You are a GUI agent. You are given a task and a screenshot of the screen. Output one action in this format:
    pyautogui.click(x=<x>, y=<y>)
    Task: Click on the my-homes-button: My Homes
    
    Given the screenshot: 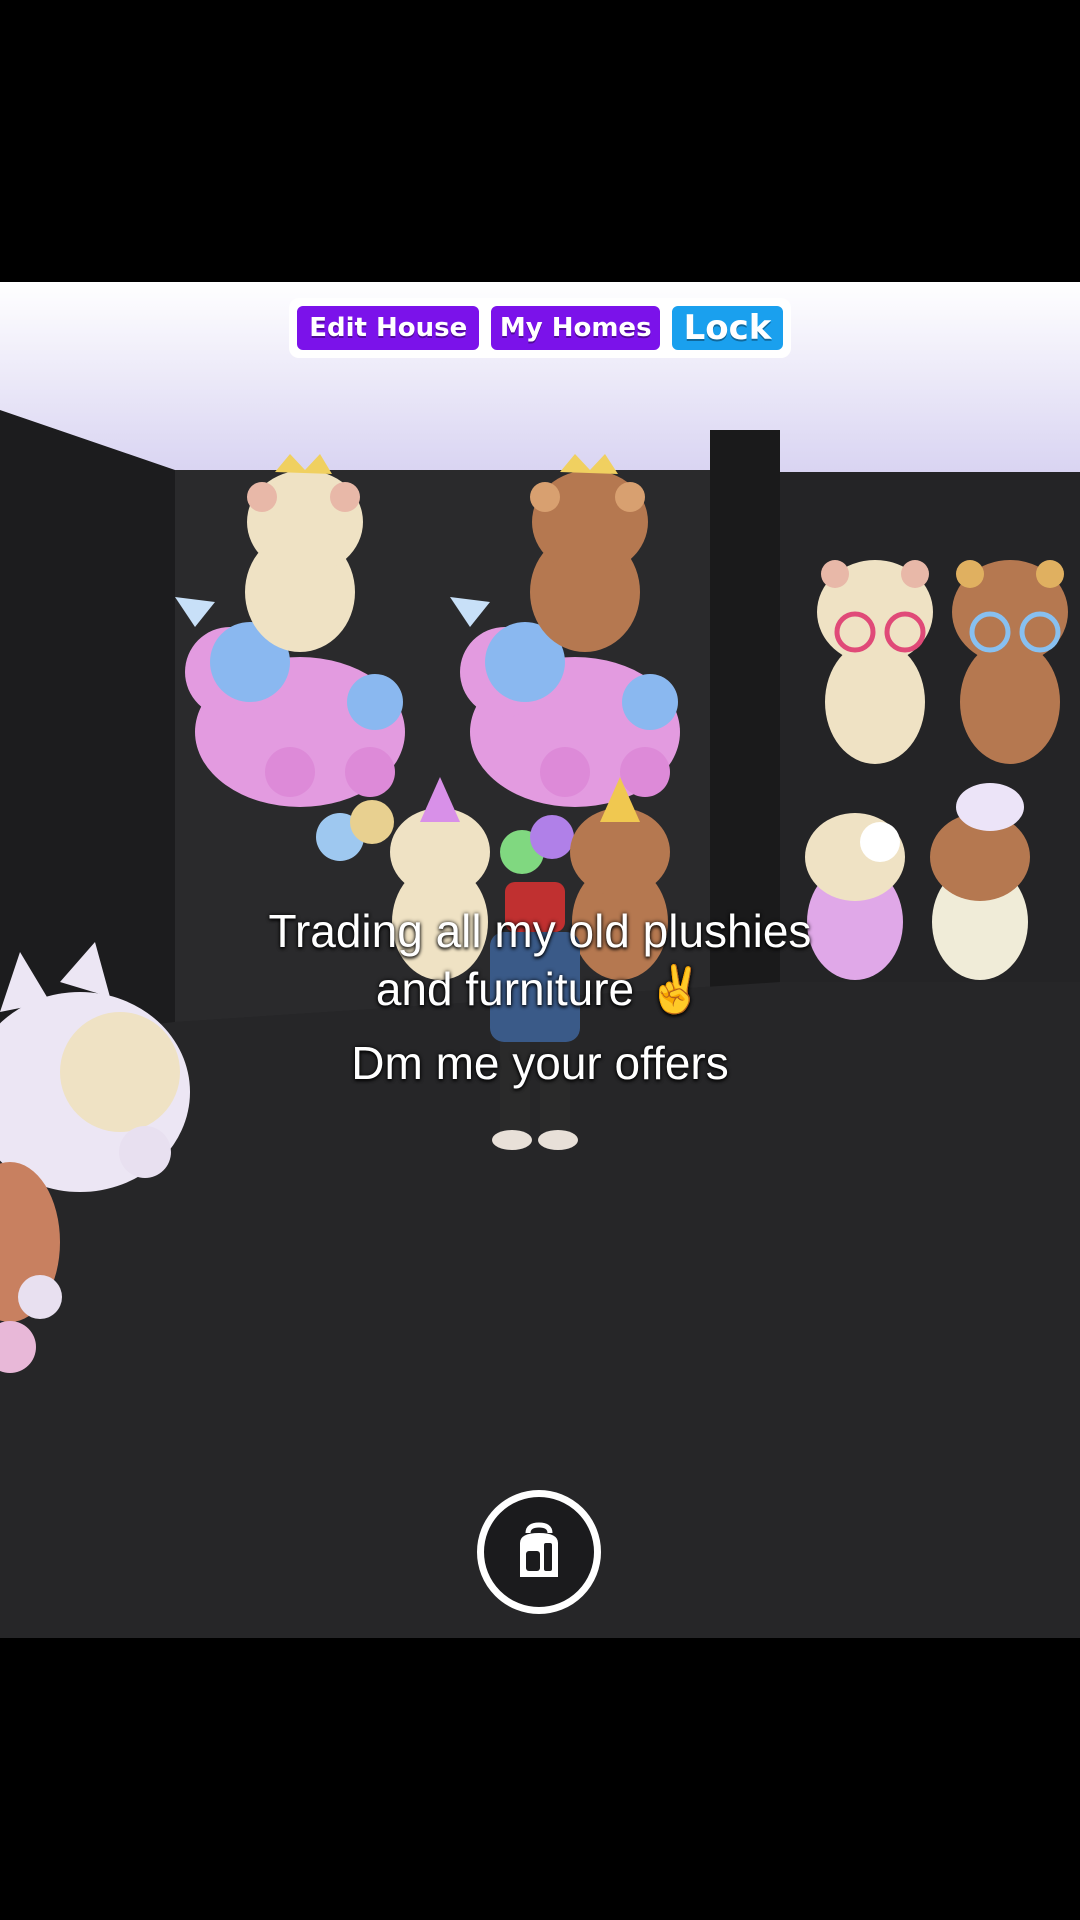 What is the action you would take?
    pyautogui.click(x=575, y=328)
    